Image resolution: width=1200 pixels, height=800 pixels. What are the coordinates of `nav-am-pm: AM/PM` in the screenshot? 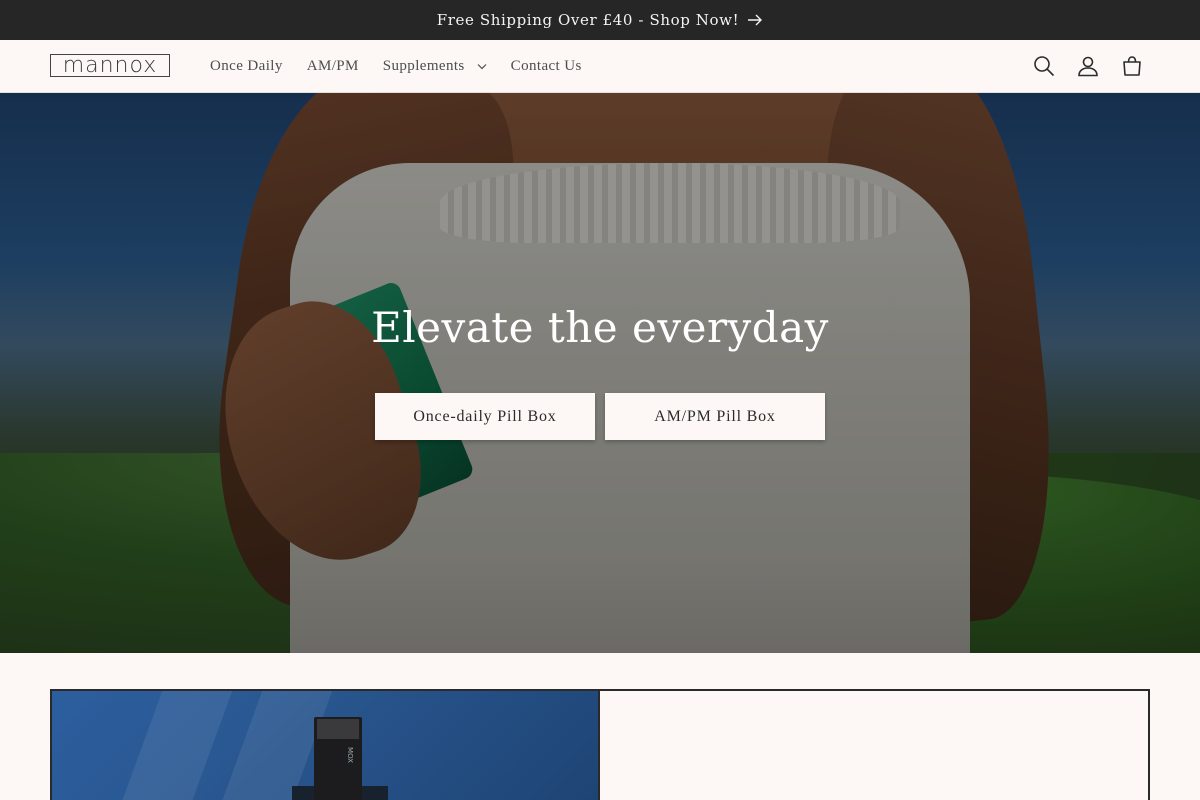 It's located at (333, 66).